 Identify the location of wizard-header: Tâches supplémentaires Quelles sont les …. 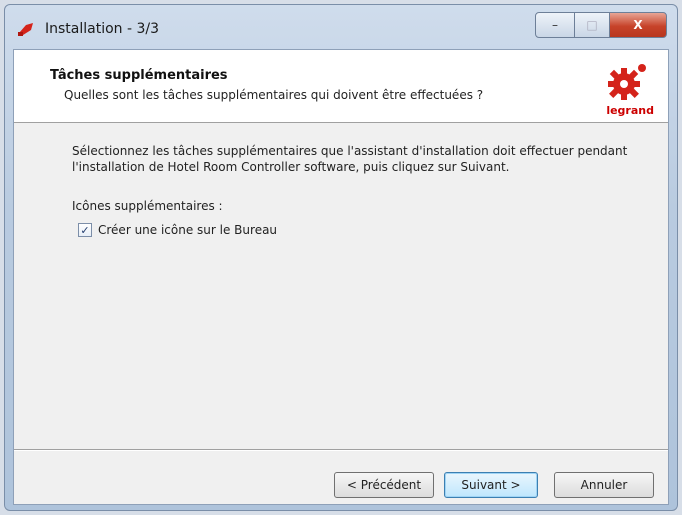
(341, 86).